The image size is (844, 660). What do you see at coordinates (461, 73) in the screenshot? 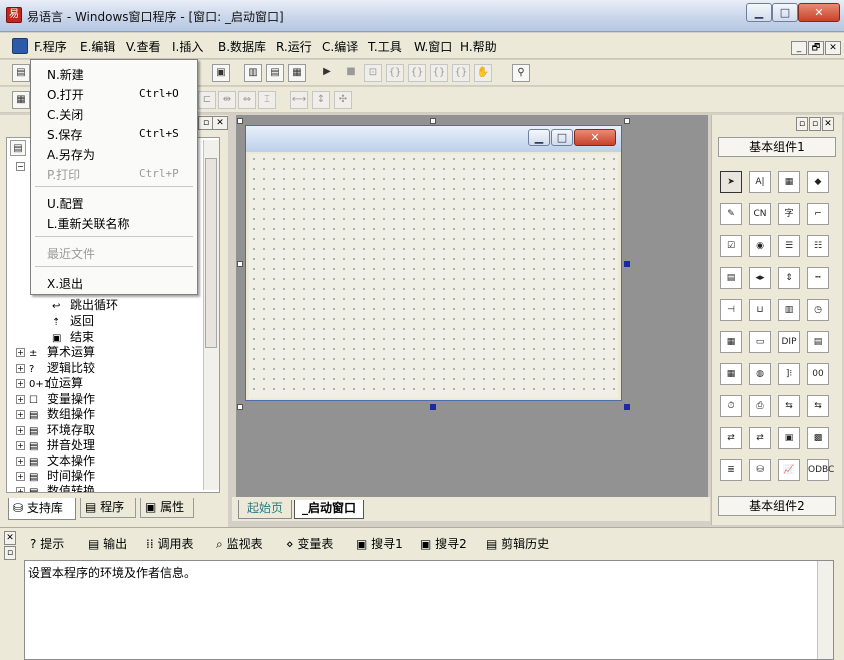
I see `run-to-icon: {}` at bounding box center [461, 73].